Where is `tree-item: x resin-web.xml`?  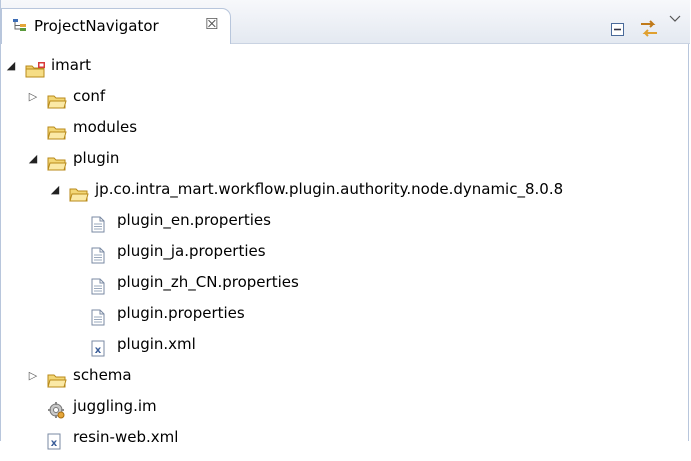 tree-item: x resin-web.xml is located at coordinates (345, 437).